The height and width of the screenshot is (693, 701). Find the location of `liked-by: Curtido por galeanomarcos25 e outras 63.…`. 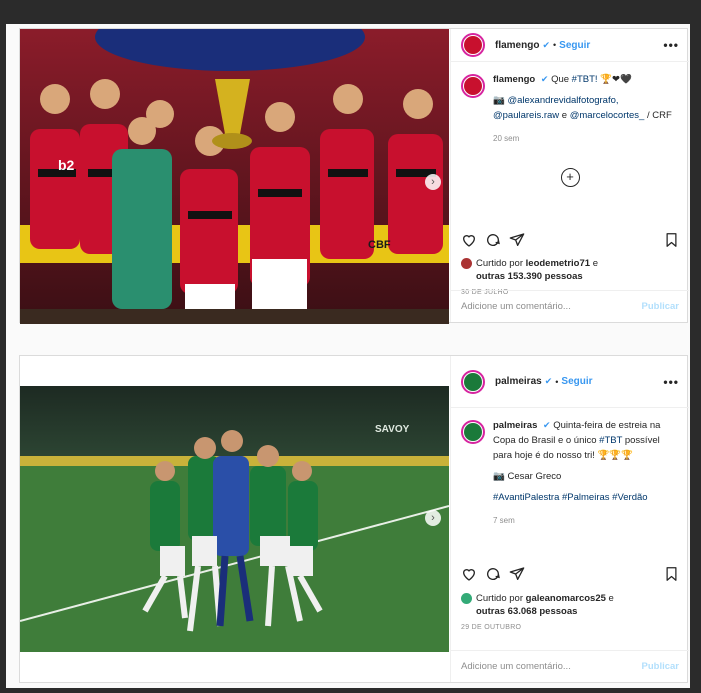

liked-by: Curtido por galeanomarcos25 e outras 63.… is located at coordinates (571, 605).